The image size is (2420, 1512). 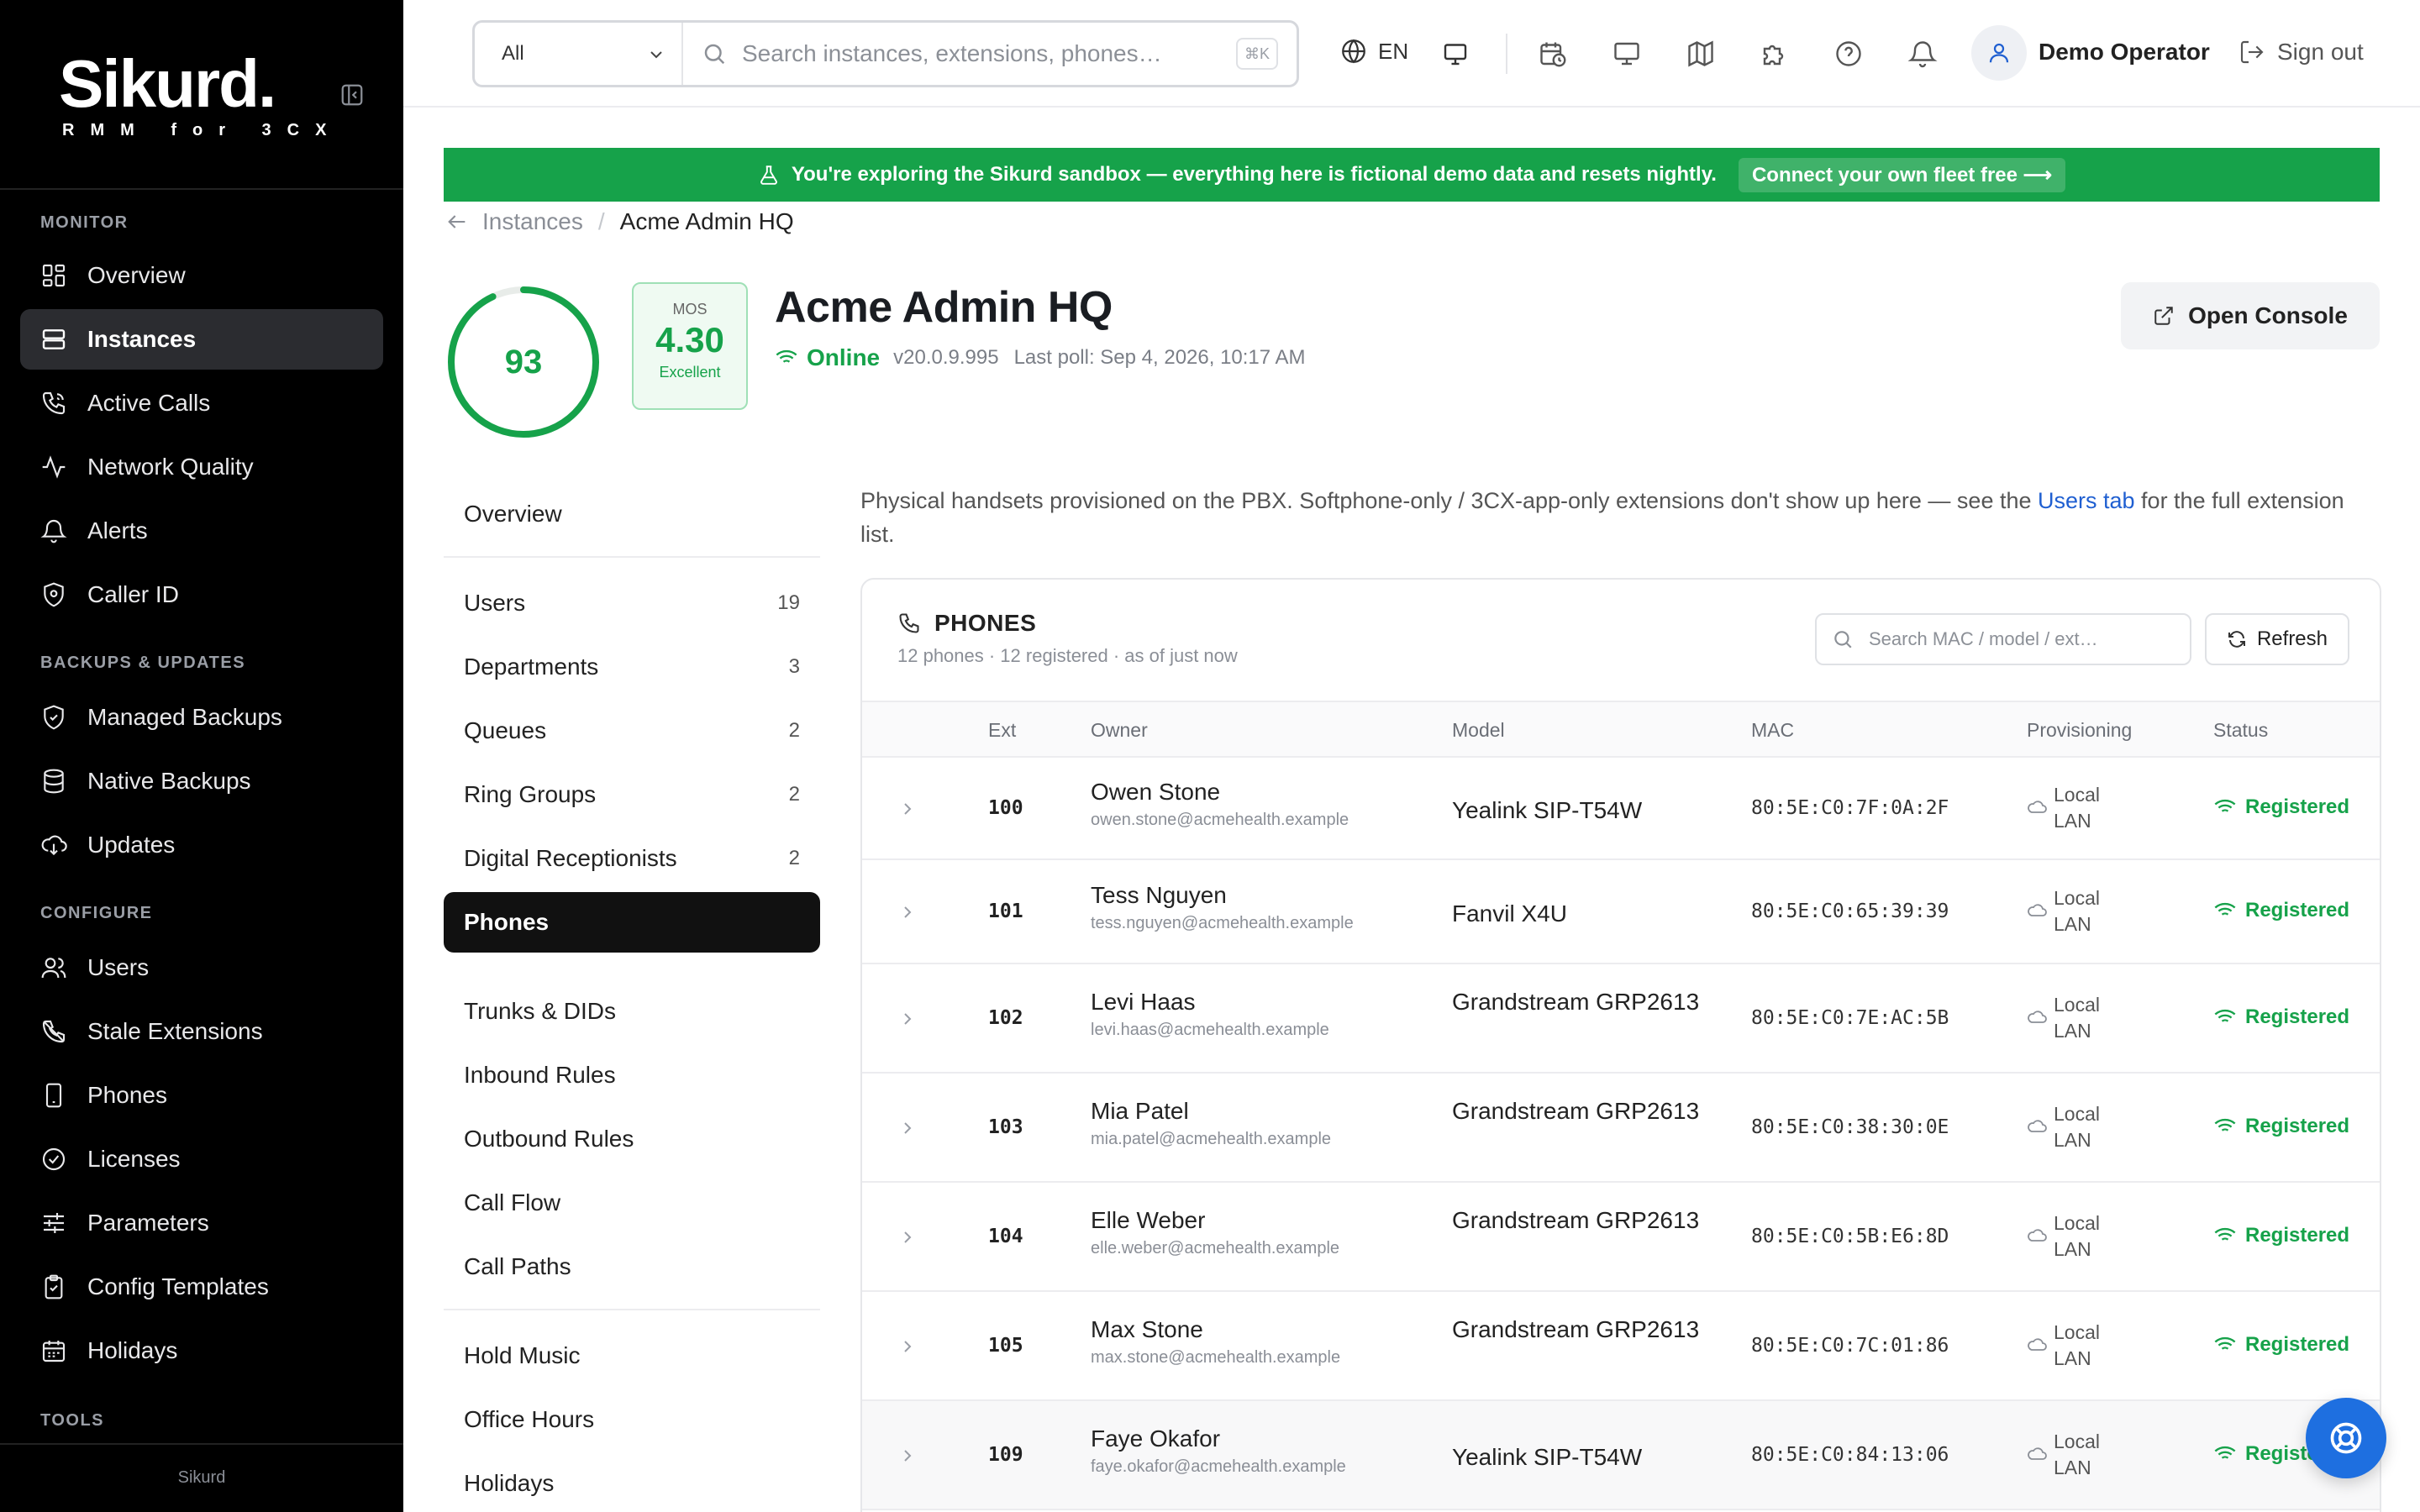 I want to click on tab-digital-receptionists: Digital Receptionists 2, so click(x=632, y=858).